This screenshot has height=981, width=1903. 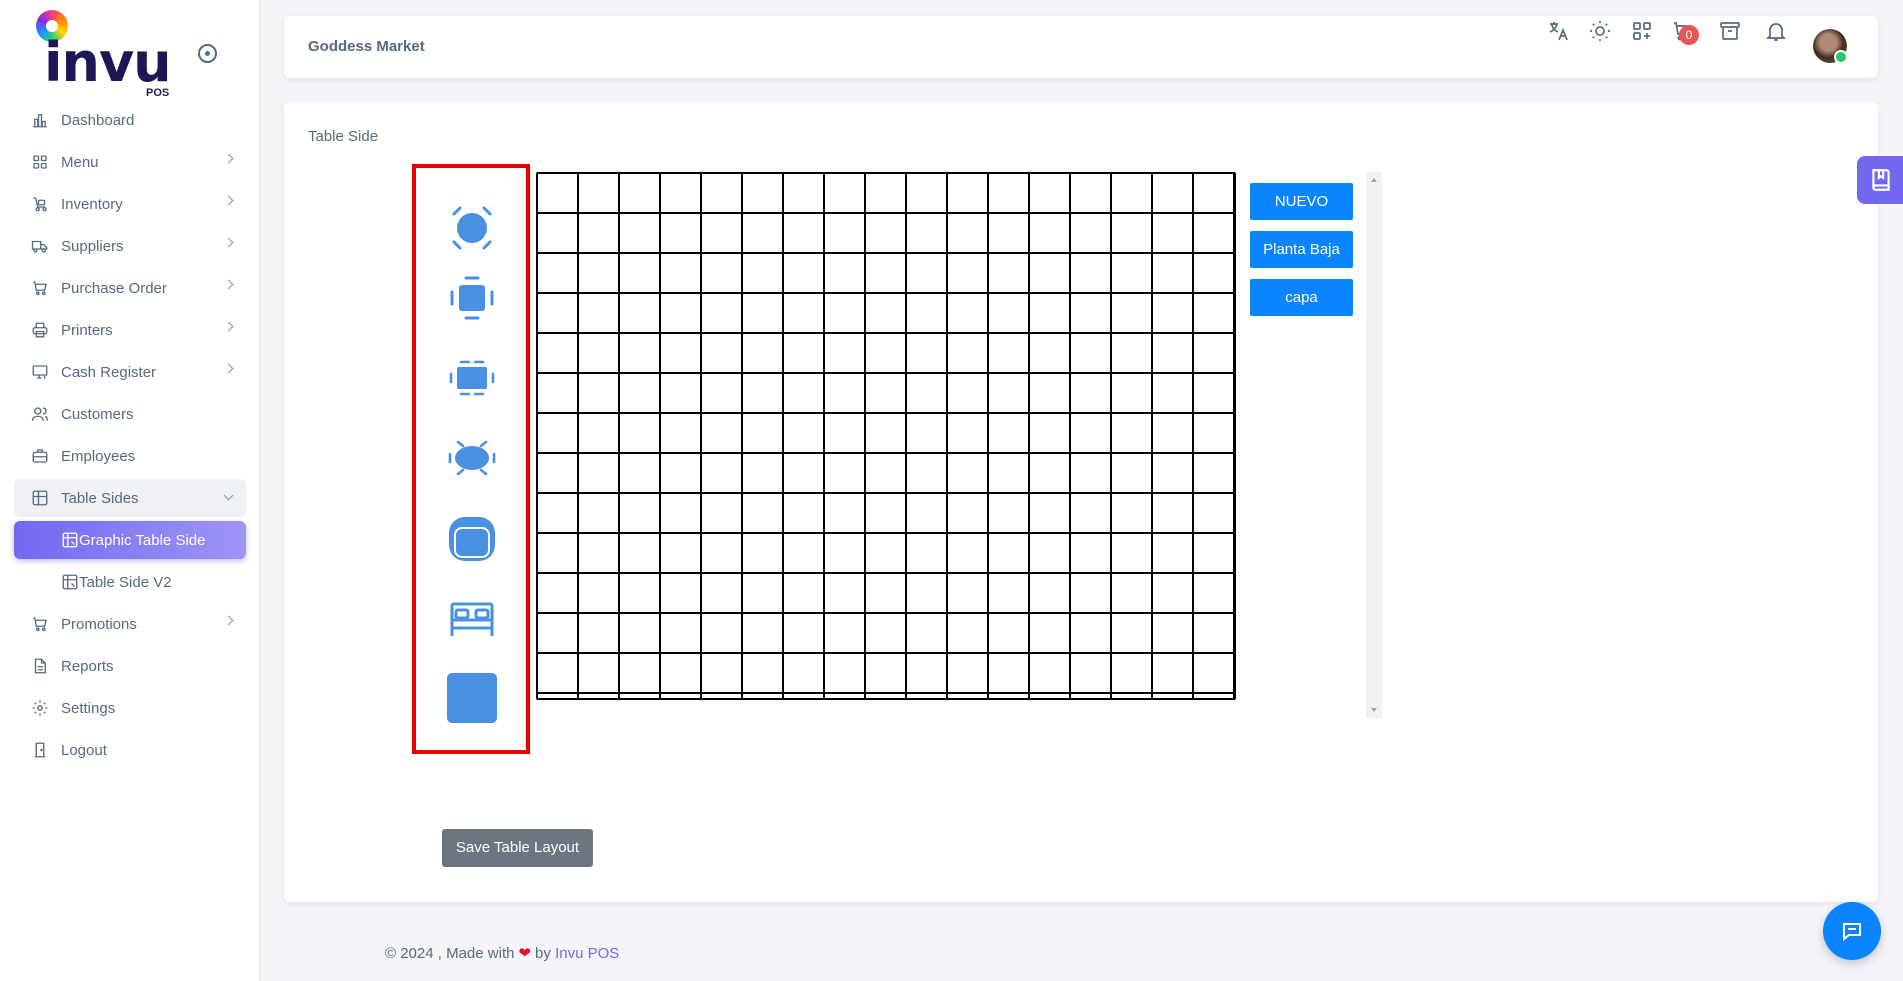 I want to click on archive-icon, so click(x=1730, y=31).